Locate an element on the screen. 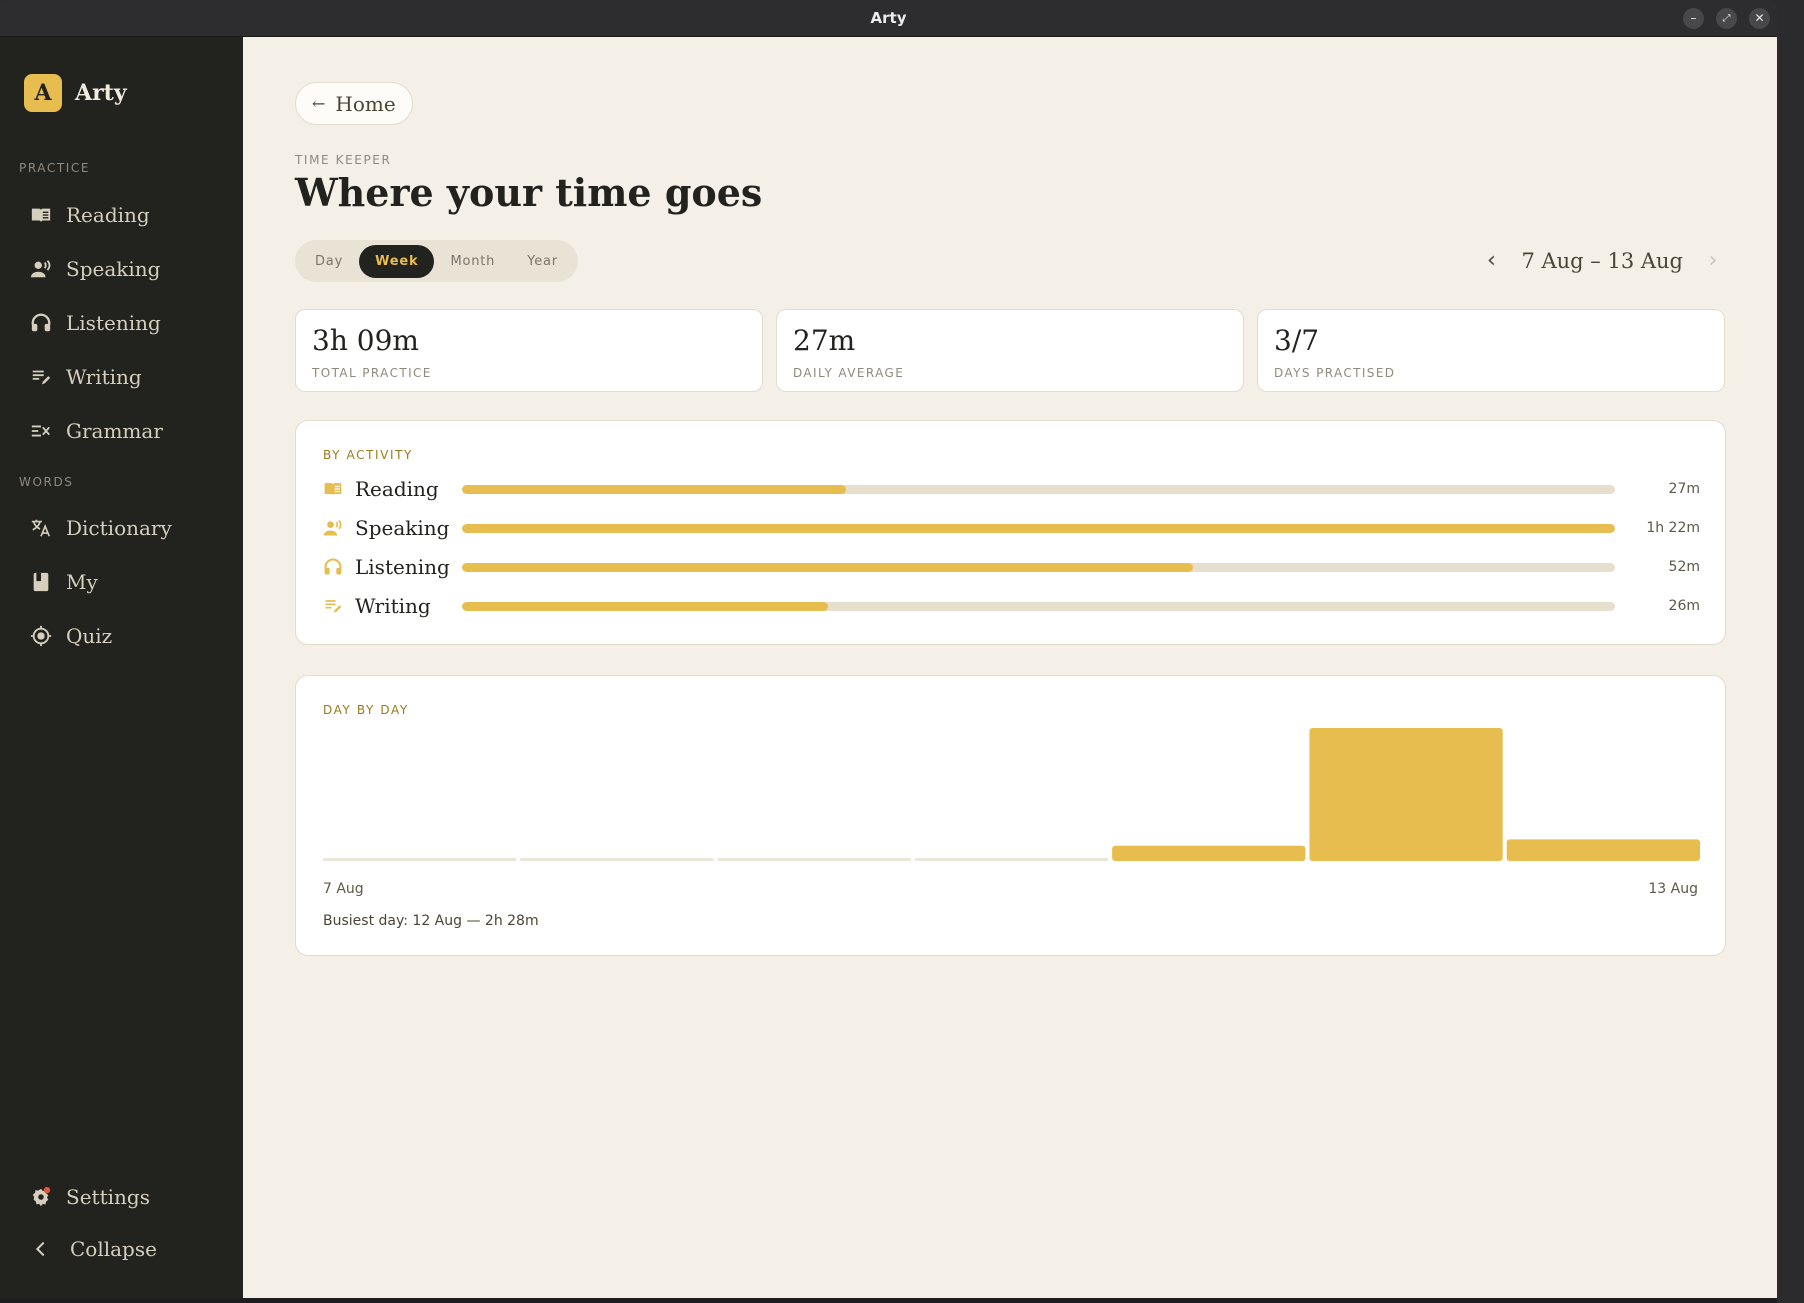  next-period-button: › is located at coordinates (1713, 260).